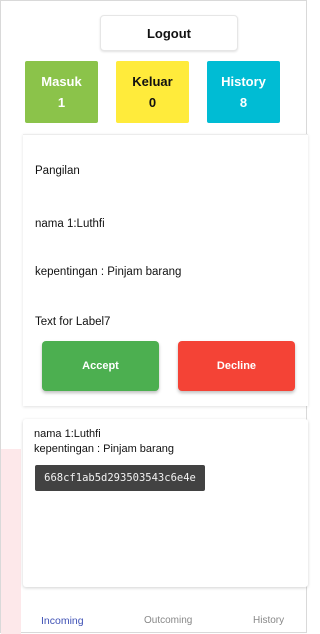  Describe the element at coordinates (120, 478) in the screenshot. I see `id-tooltip: 668cf1ab5d293503543c6e4e` at that location.